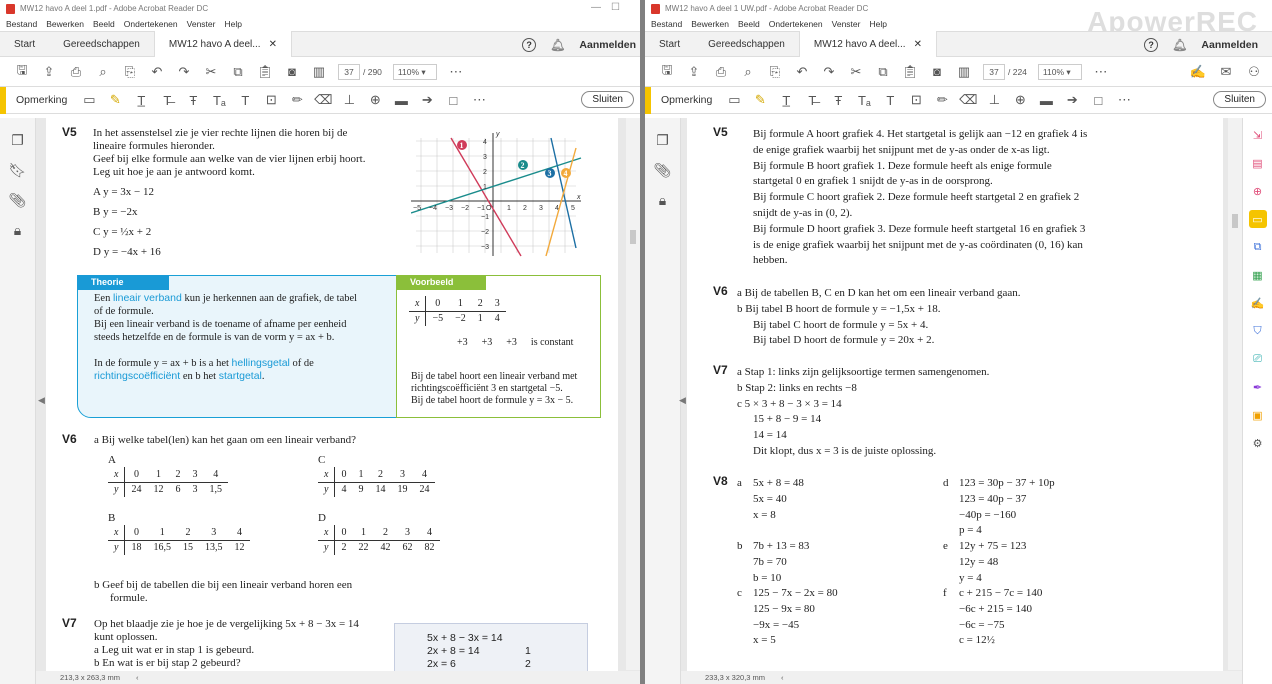 The image size is (1272, 684). What do you see at coordinates (232, 24) in the screenshot?
I see `menu-help: Help` at bounding box center [232, 24].